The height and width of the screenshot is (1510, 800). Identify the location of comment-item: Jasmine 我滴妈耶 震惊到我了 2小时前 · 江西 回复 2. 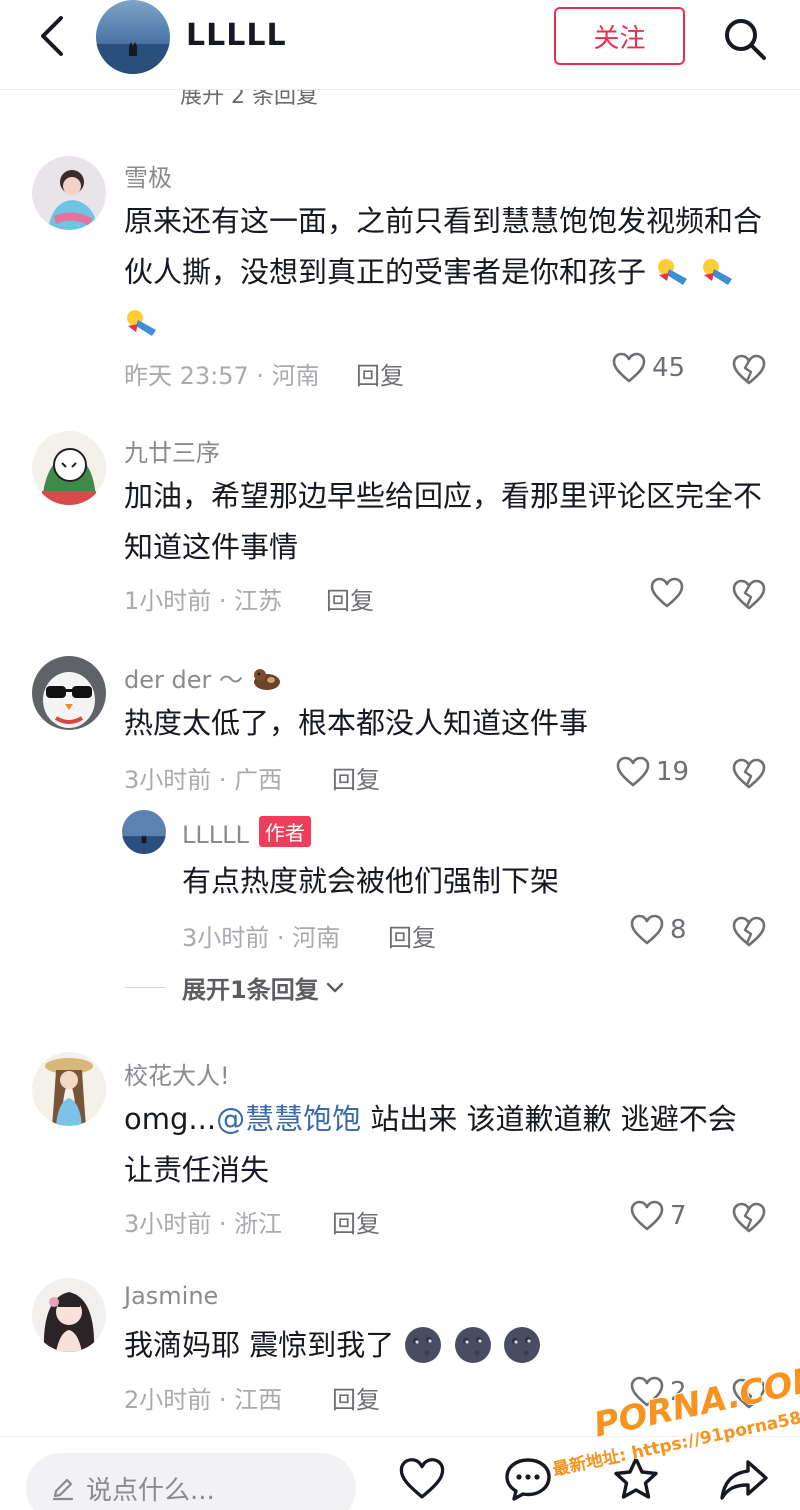
(400, 1349).